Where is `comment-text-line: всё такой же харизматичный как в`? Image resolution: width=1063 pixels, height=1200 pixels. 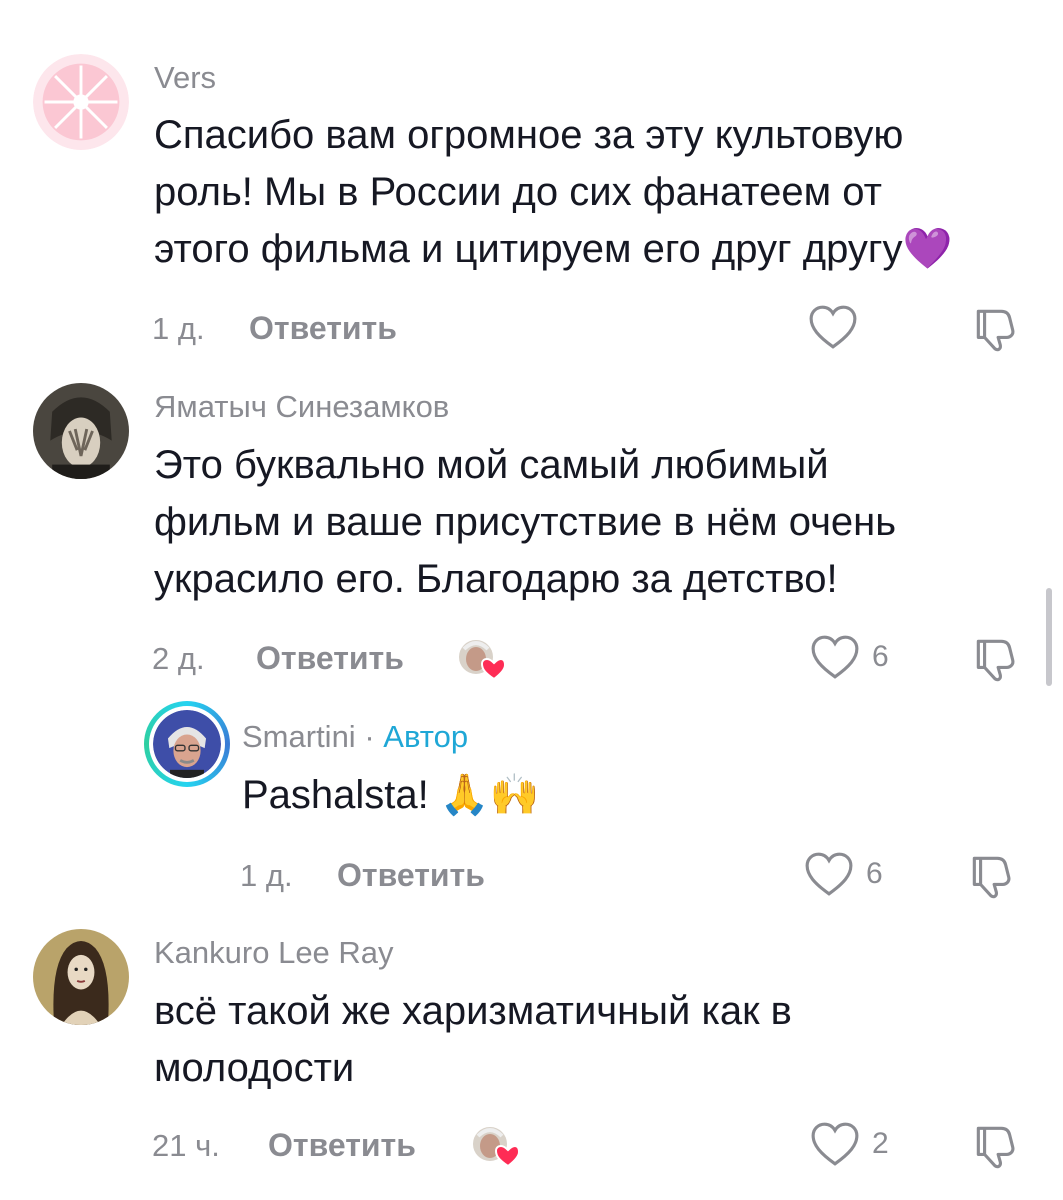
comment-text-line: всё такой же харизматичный как в is located at coordinates (473, 1011).